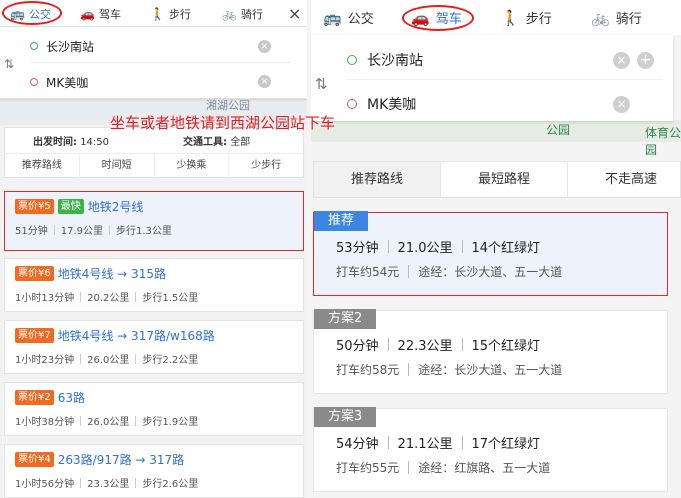 The image size is (681, 498). What do you see at coordinates (294, 13) in the screenshot?
I see `close-icon: ×` at bounding box center [294, 13].